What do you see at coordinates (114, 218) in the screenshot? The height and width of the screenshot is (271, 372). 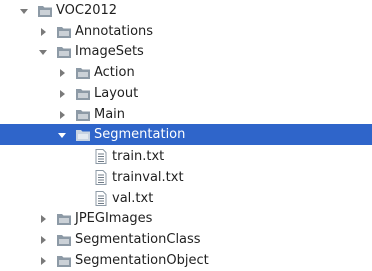 I see `tree-node-label: JPEGImages` at bounding box center [114, 218].